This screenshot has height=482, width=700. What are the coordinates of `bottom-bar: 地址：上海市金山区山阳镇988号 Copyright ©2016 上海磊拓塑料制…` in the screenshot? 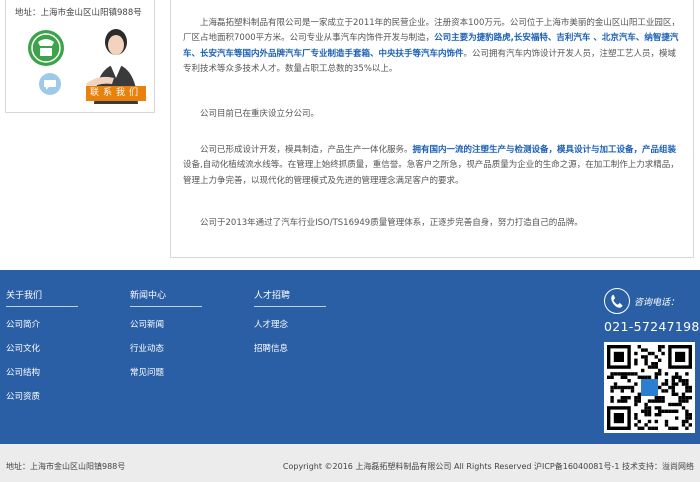 It's located at (350, 463).